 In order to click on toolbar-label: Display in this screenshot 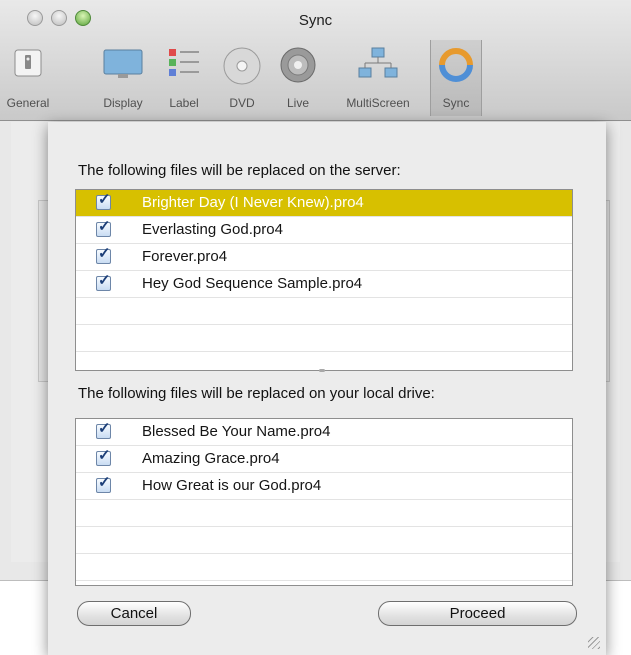, I will do `click(123, 103)`.